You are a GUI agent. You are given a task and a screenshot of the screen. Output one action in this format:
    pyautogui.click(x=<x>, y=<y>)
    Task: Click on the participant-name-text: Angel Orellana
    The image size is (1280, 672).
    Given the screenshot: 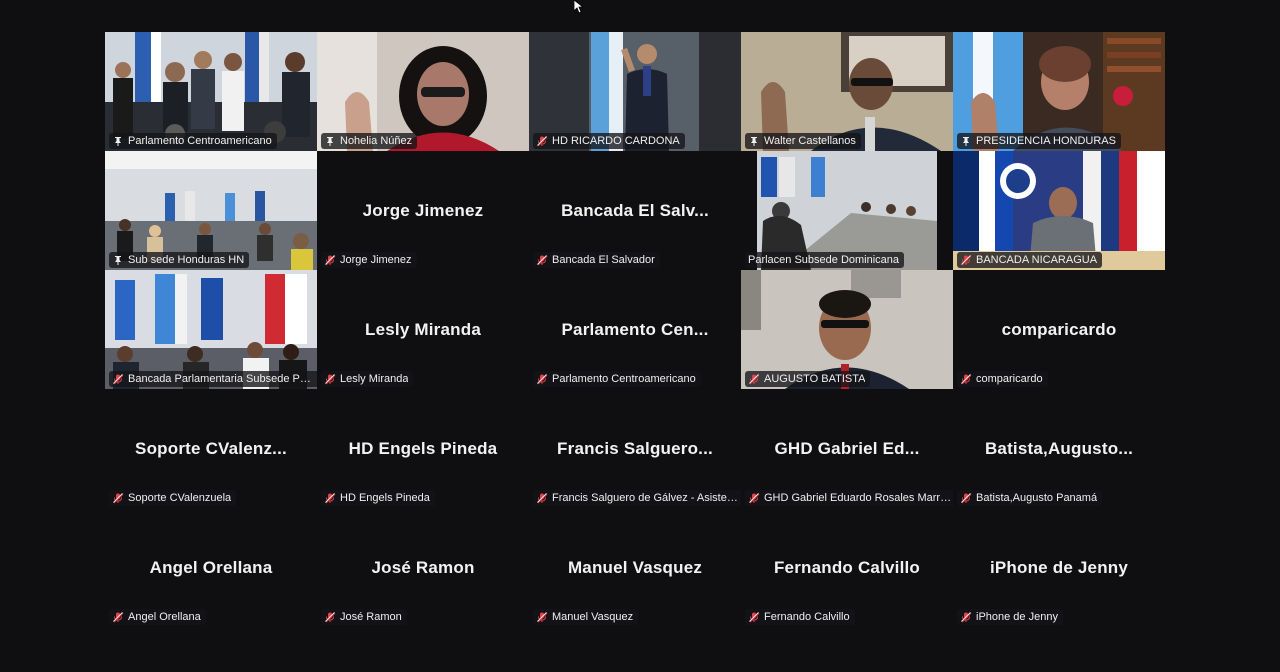 What is the action you would take?
    pyautogui.click(x=164, y=617)
    